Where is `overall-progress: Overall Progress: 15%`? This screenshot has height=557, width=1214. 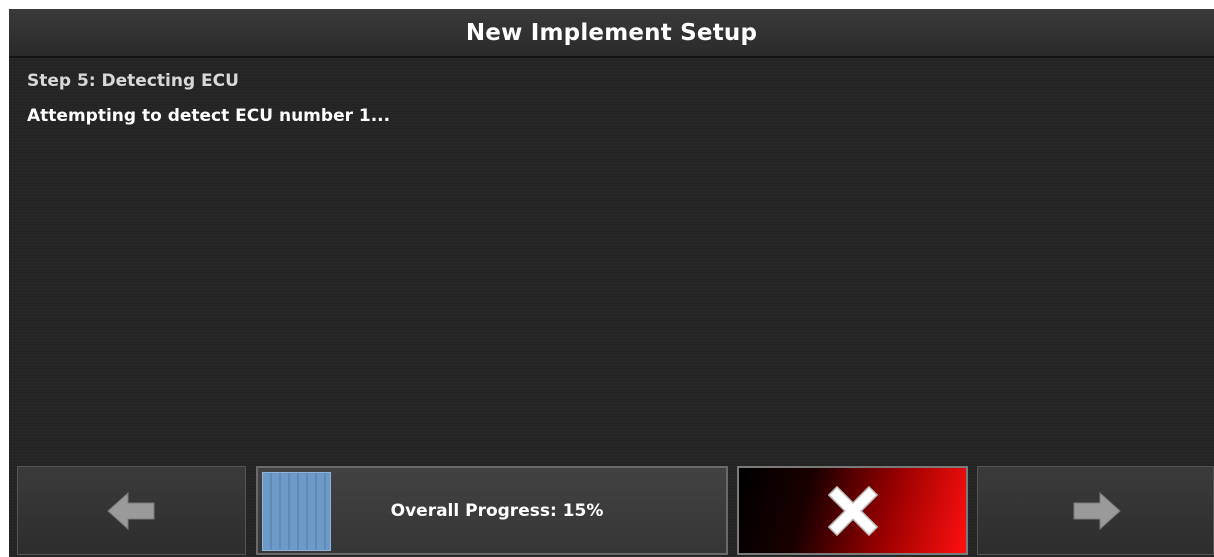
overall-progress: Overall Progress: 15% is located at coordinates (492, 510).